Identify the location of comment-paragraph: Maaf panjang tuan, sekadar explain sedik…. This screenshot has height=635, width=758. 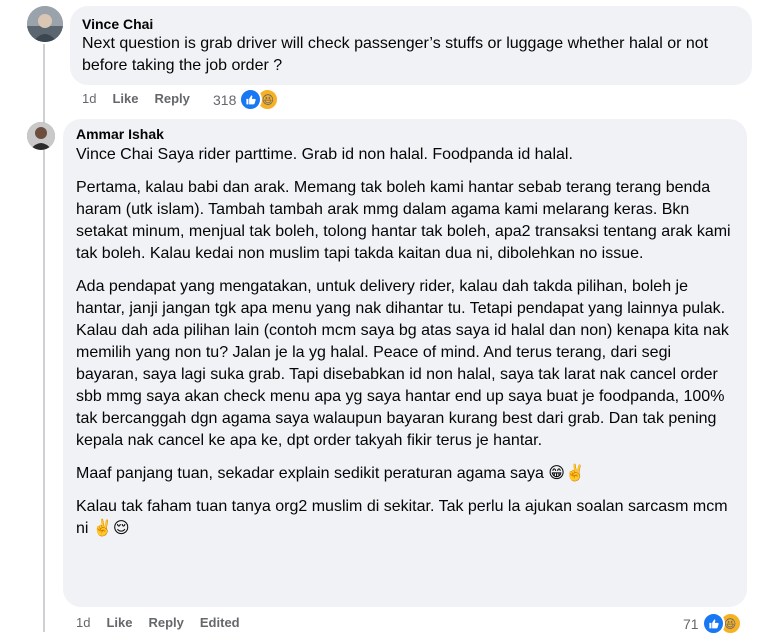
(330, 473).